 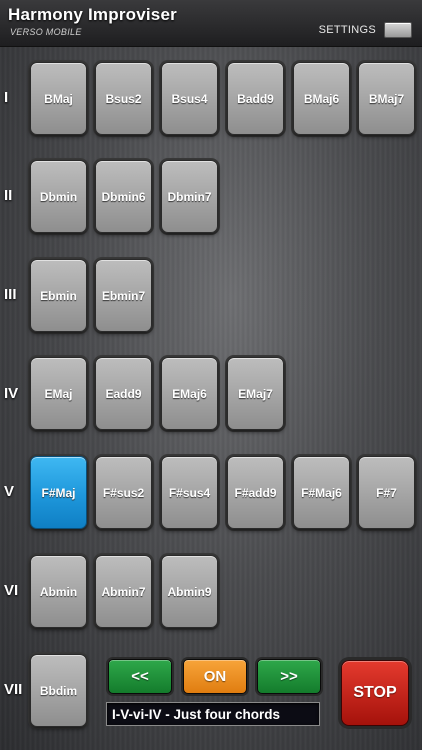 I want to click on stop-button: STOP, so click(x=375, y=693).